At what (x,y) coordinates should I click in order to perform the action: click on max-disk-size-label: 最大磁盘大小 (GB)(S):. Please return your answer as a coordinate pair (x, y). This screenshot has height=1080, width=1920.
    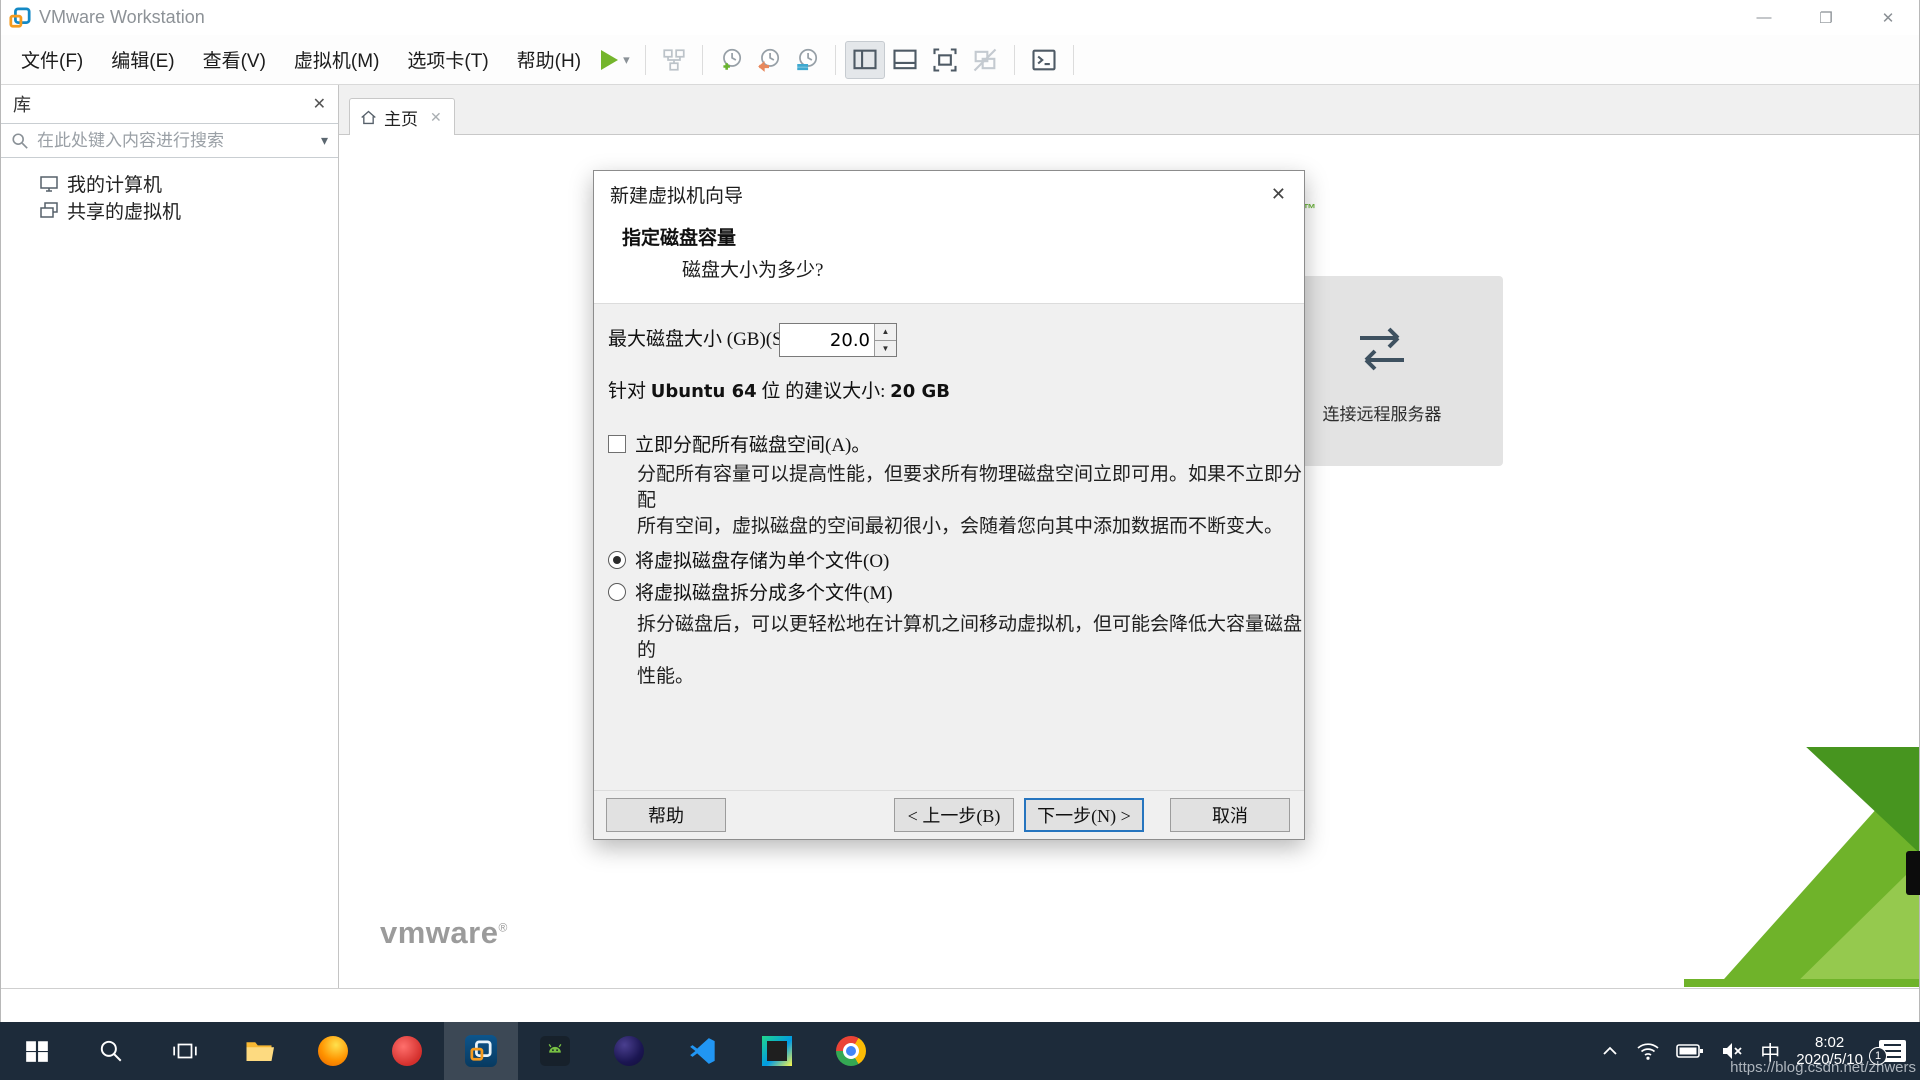
    Looking at the image, I should click on (701, 339).